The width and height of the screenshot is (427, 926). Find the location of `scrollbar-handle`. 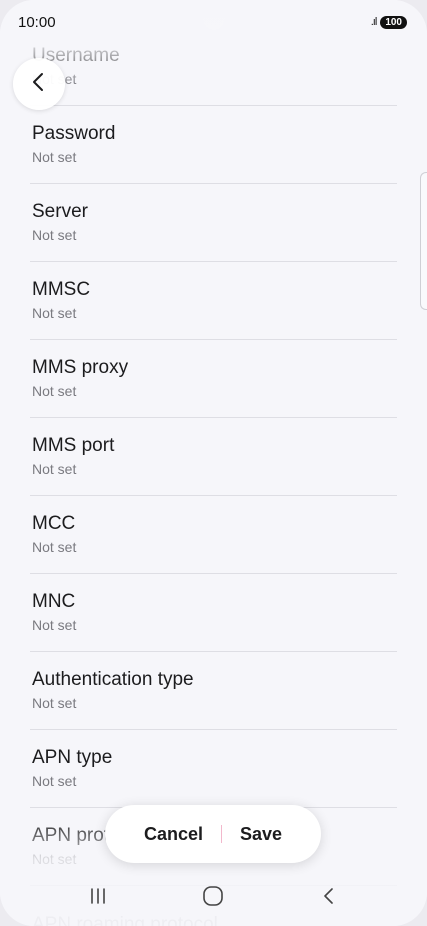

scrollbar-handle is located at coordinates (423, 241).